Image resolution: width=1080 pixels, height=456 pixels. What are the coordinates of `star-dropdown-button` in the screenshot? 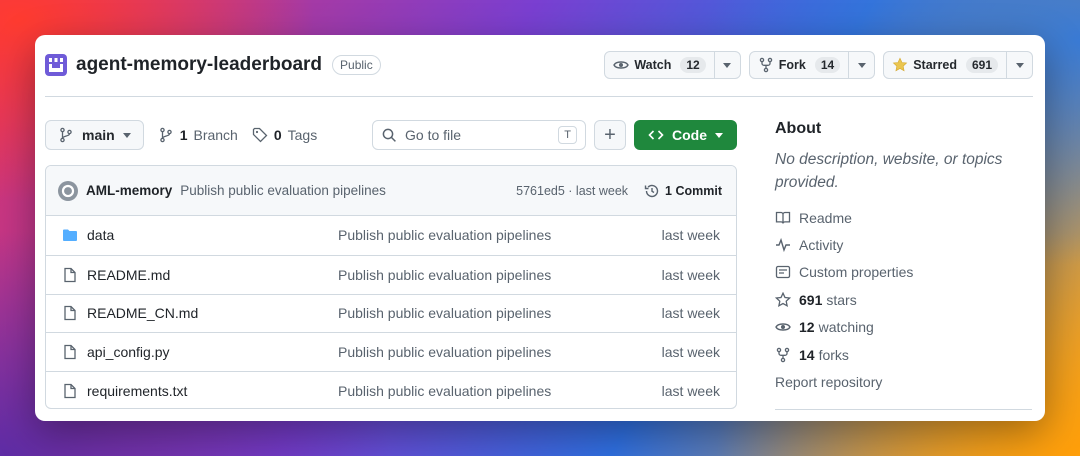 It's located at (1019, 65).